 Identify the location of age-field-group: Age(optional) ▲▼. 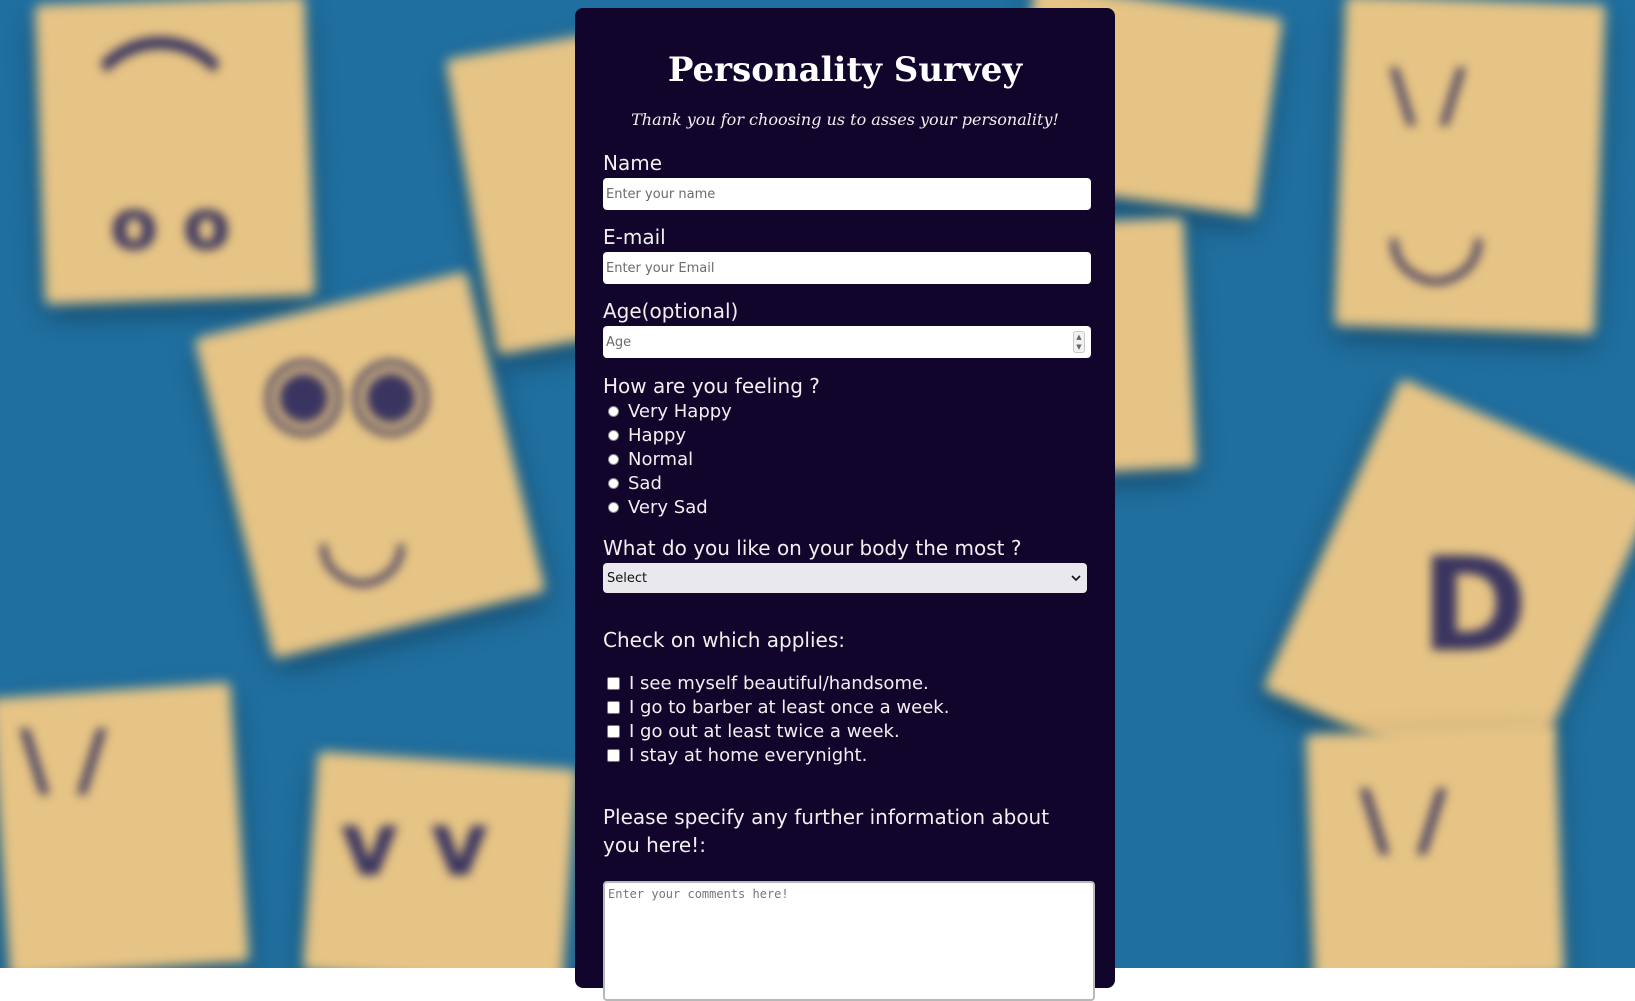
(847, 328).